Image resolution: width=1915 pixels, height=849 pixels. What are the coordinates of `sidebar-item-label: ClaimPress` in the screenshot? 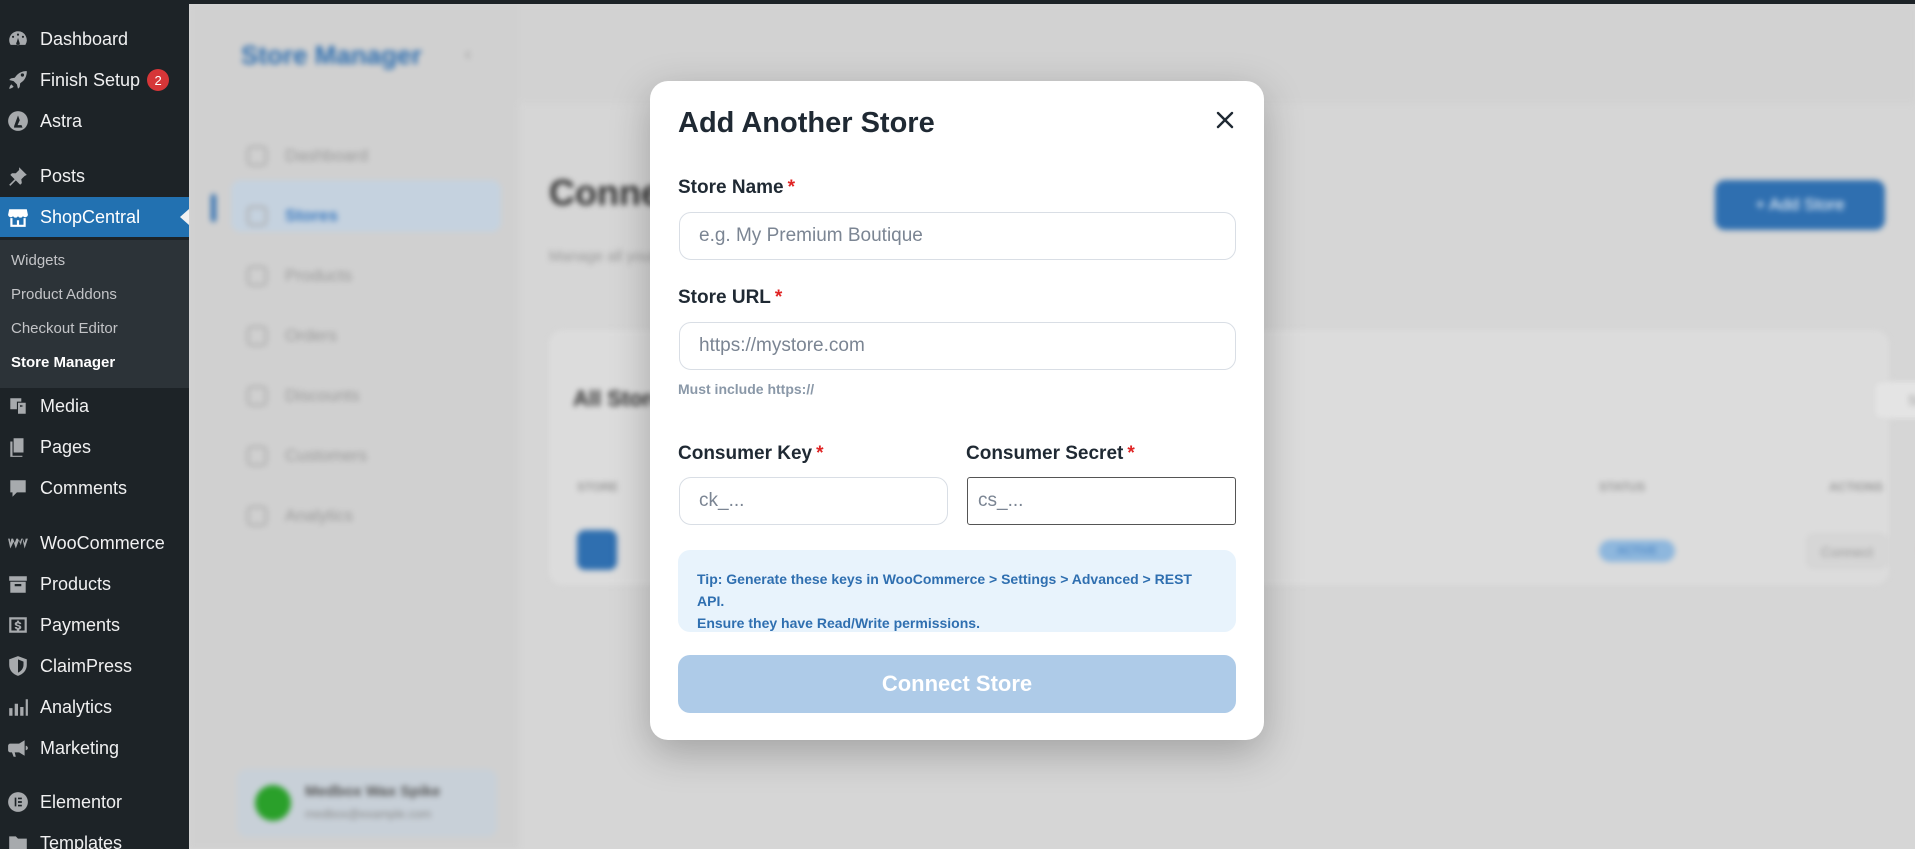 It's located at (86, 665).